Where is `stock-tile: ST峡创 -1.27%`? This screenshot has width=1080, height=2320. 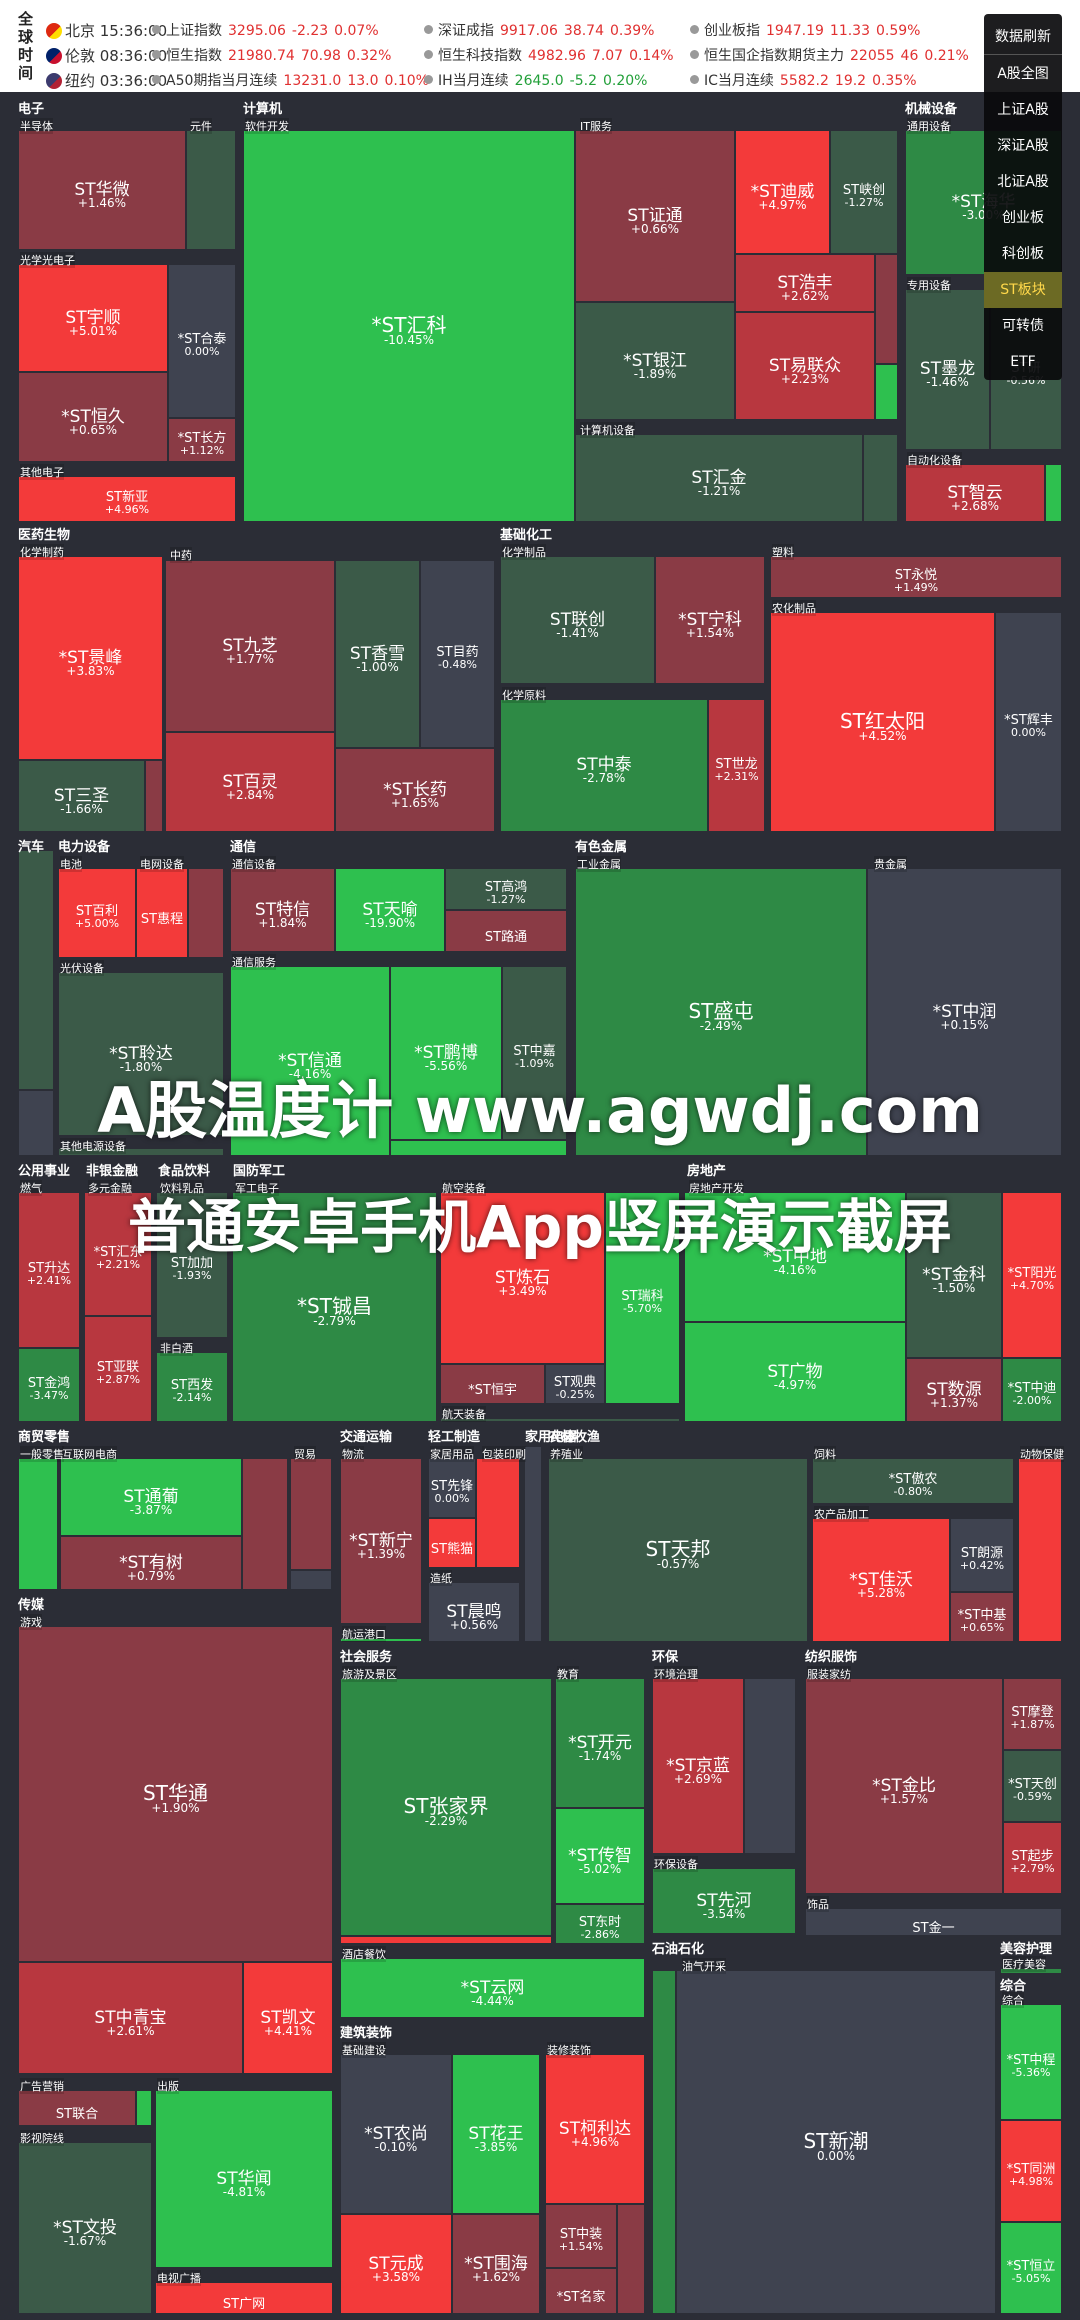 stock-tile: ST峡创 -1.27% is located at coordinates (864, 192).